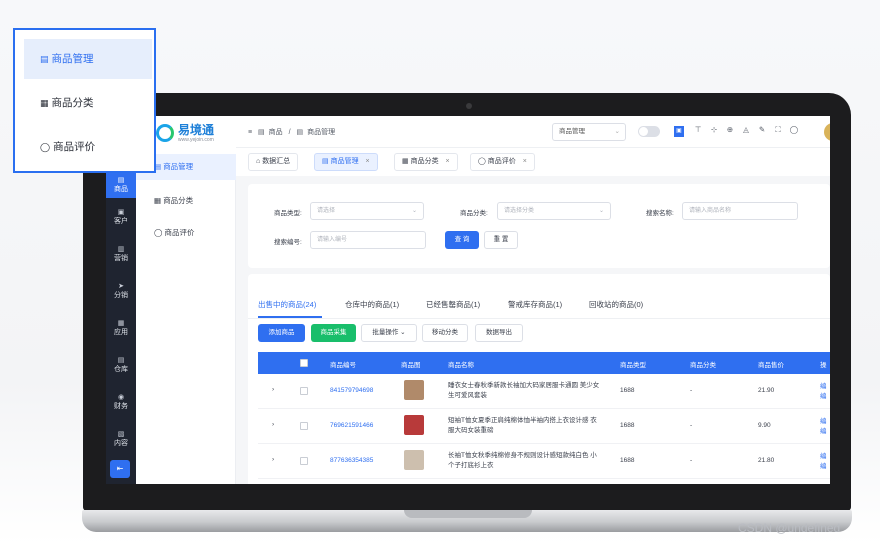  I want to click on theme-toggle, so click(649, 131).